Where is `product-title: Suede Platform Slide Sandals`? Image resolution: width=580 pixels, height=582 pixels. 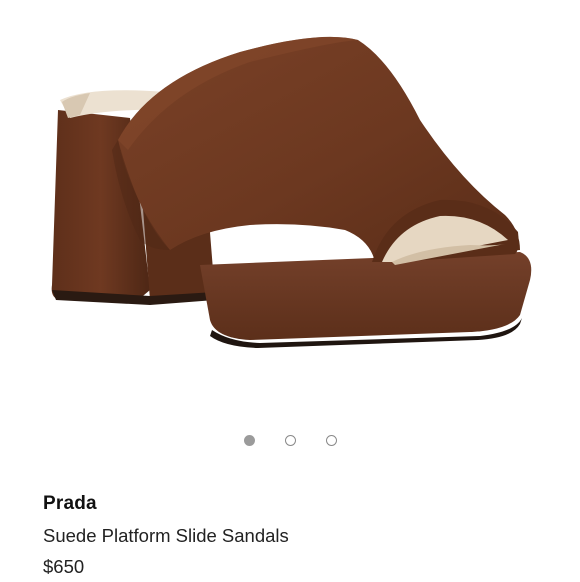
product-title: Suede Platform Slide Sandals is located at coordinates (166, 535).